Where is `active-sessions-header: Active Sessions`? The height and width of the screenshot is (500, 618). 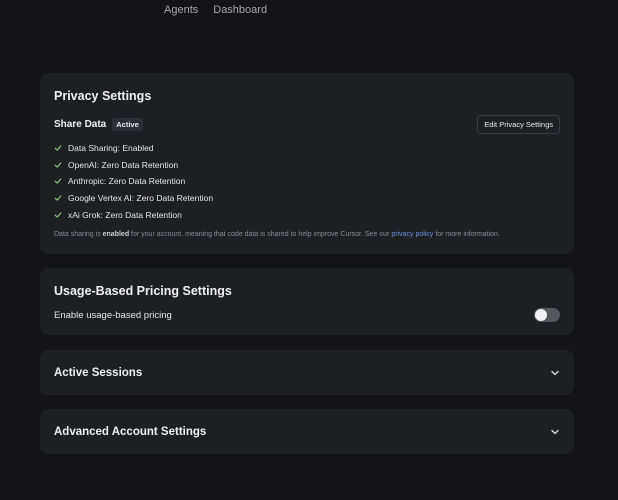 active-sessions-header: Active Sessions is located at coordinates (307, 372).